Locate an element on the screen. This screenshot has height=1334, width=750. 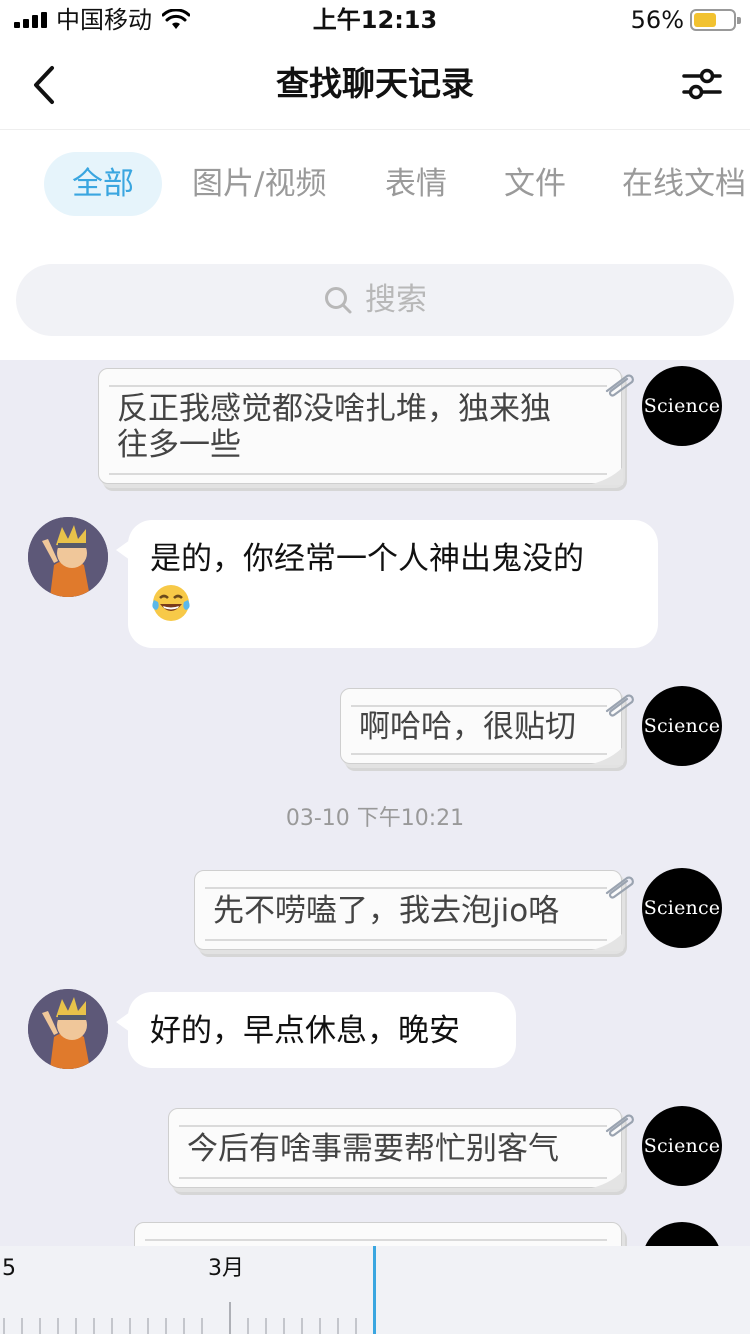
avatar-self-partial is located at coordinates (682, 1234).